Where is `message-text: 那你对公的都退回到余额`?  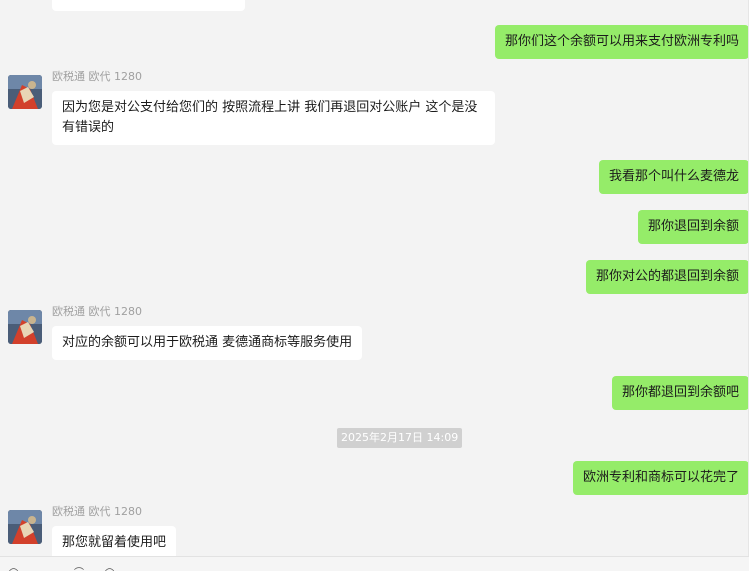
message-text: 那你对公的都退回到余额 is located at coordinates (667, 276).